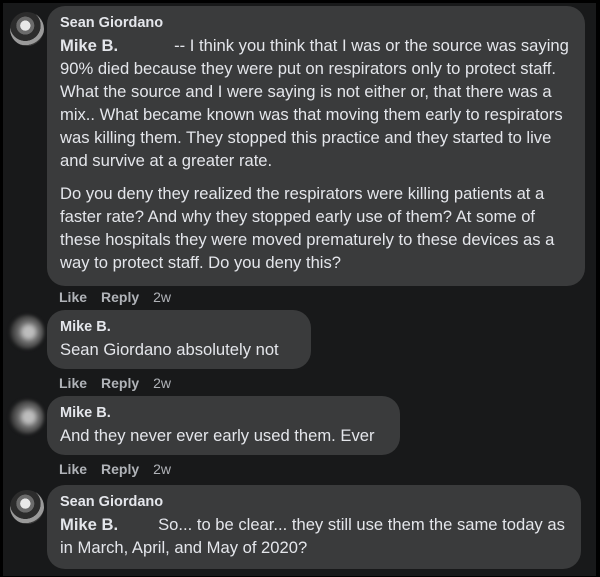  Describe the element at coordinates (116, 349) in the screenshot. I see `mention-link: Sean Giordano` at that location.